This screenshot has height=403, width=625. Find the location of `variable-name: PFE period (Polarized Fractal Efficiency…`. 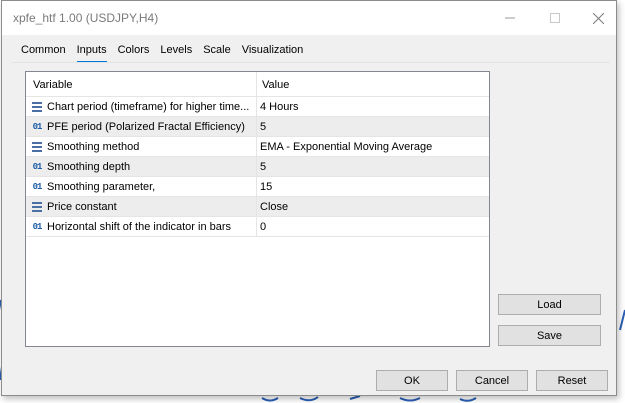

variable-name: PFE period (Polarized Fractal Efficiency… is located at coordinates (146, 126).